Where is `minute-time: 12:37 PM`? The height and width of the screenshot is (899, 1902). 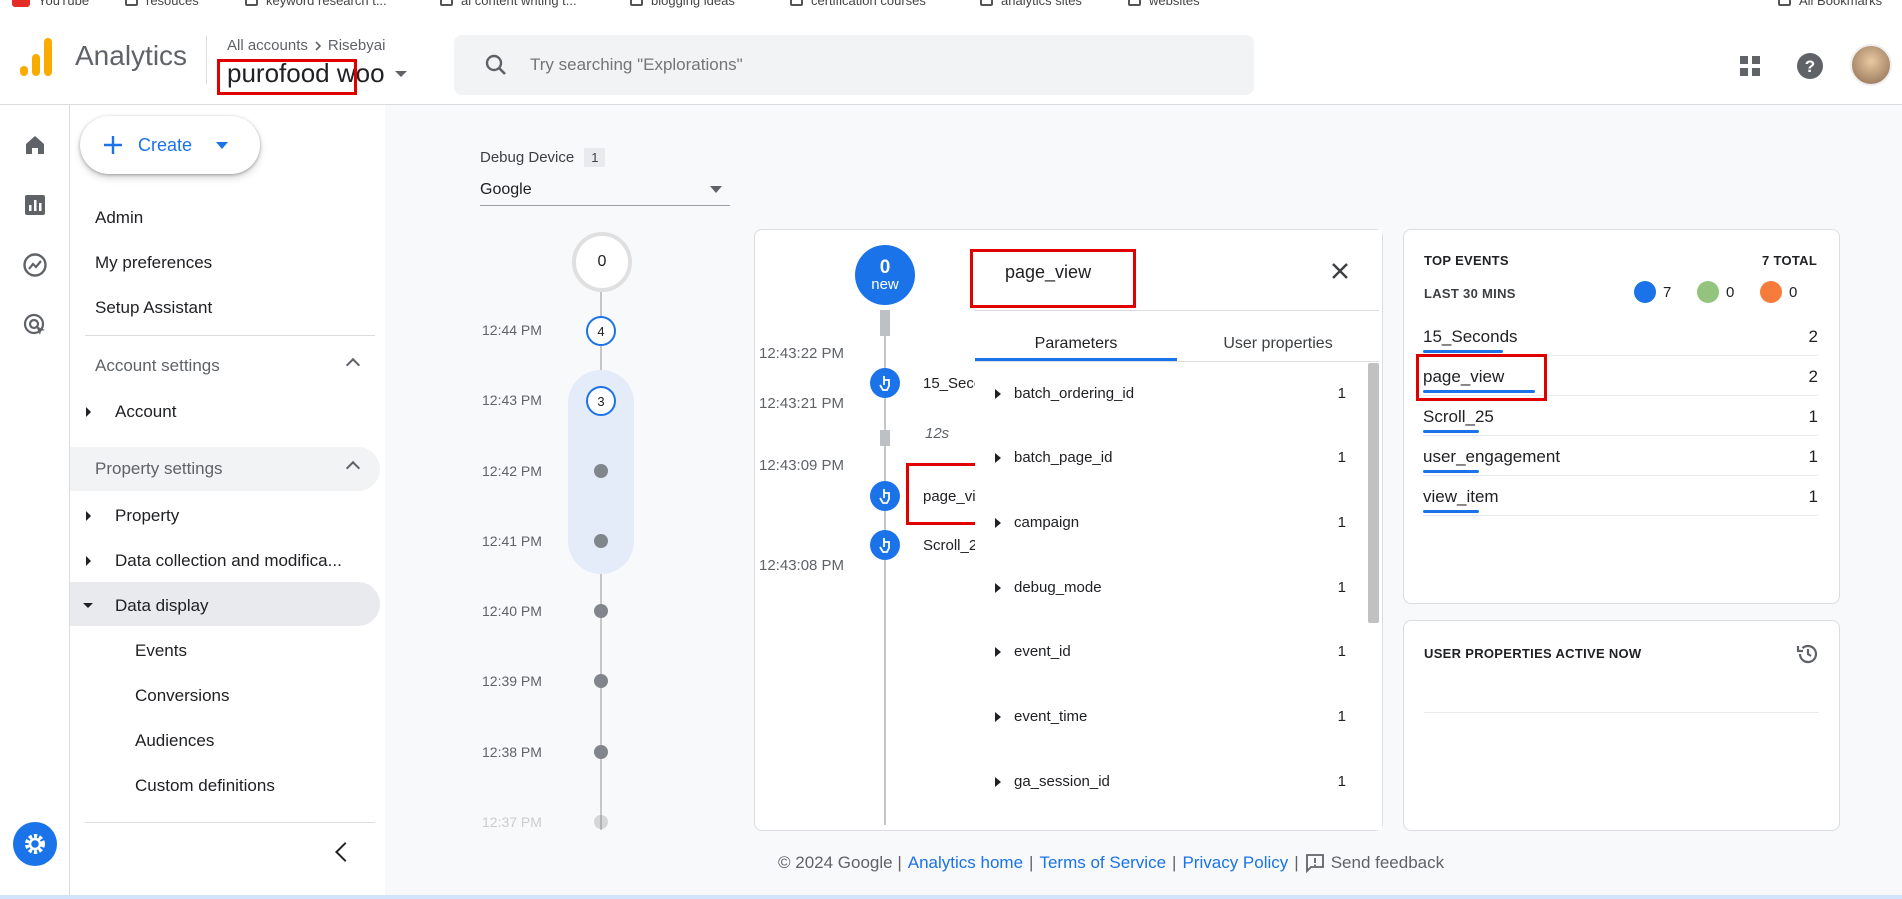 minute-time: 12:37 PM is located at coordinates (512, 822).